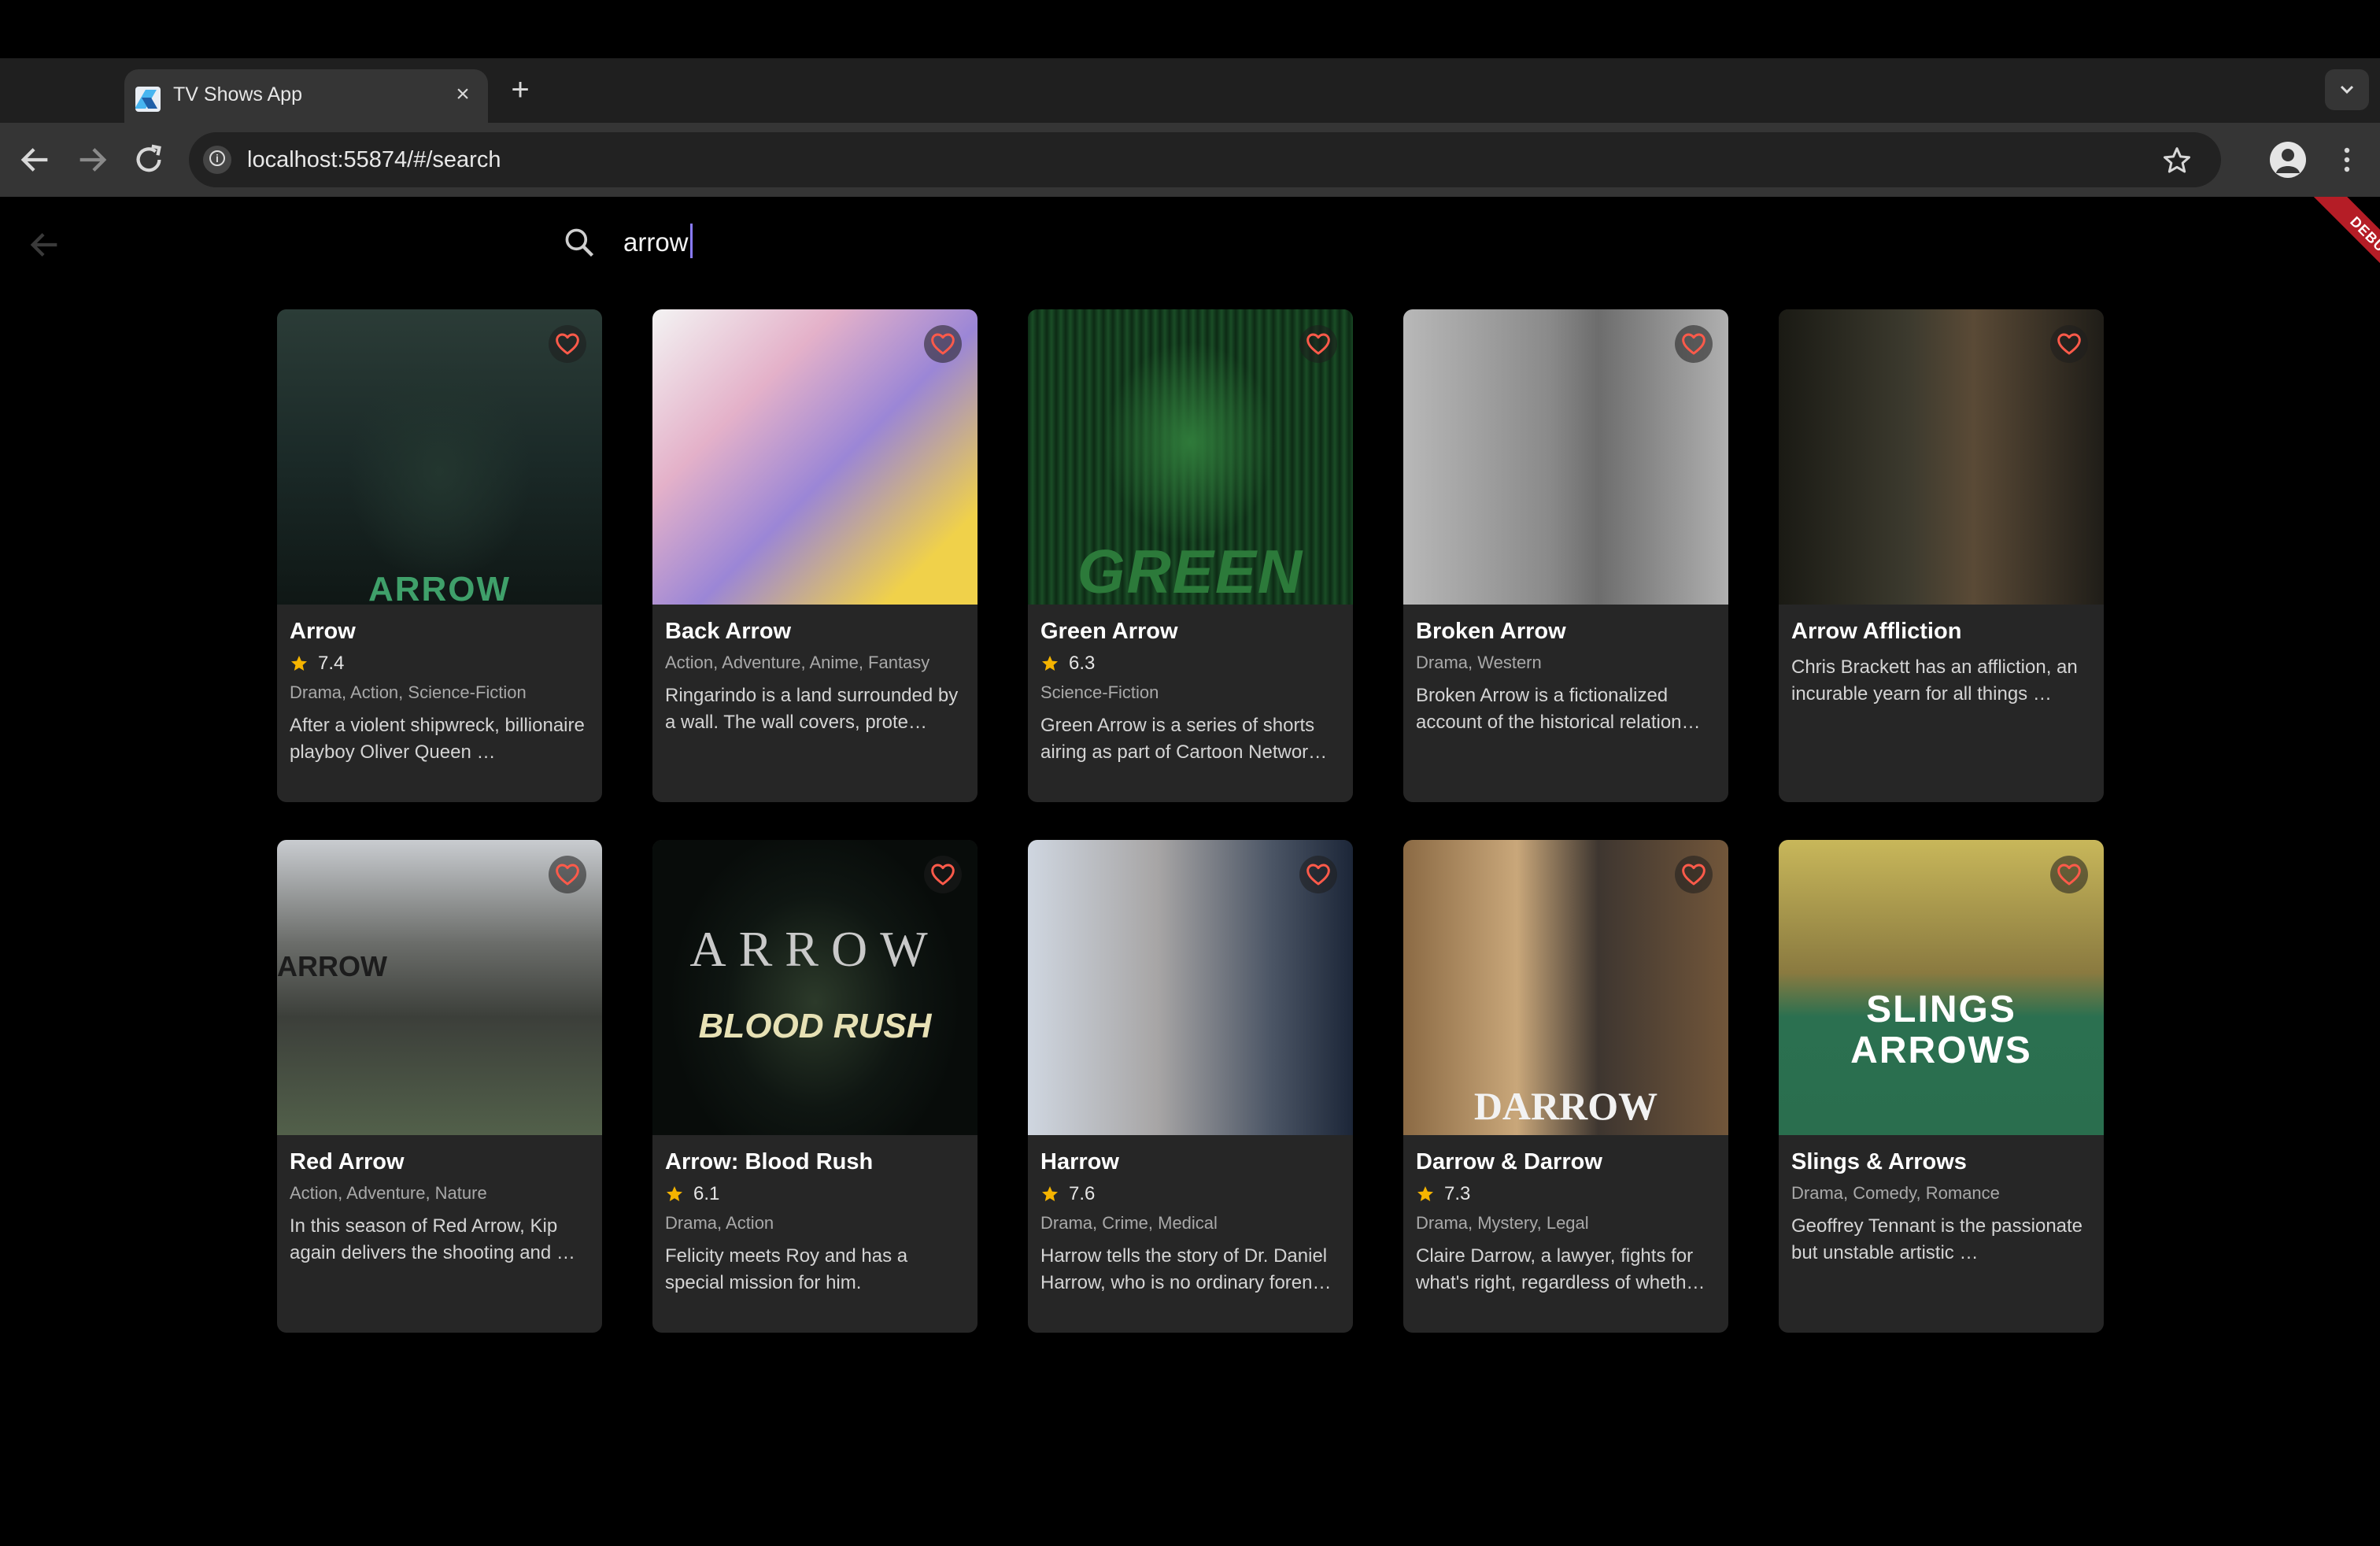  I want to click on close-tab-icon: ×, so click(463, 95).